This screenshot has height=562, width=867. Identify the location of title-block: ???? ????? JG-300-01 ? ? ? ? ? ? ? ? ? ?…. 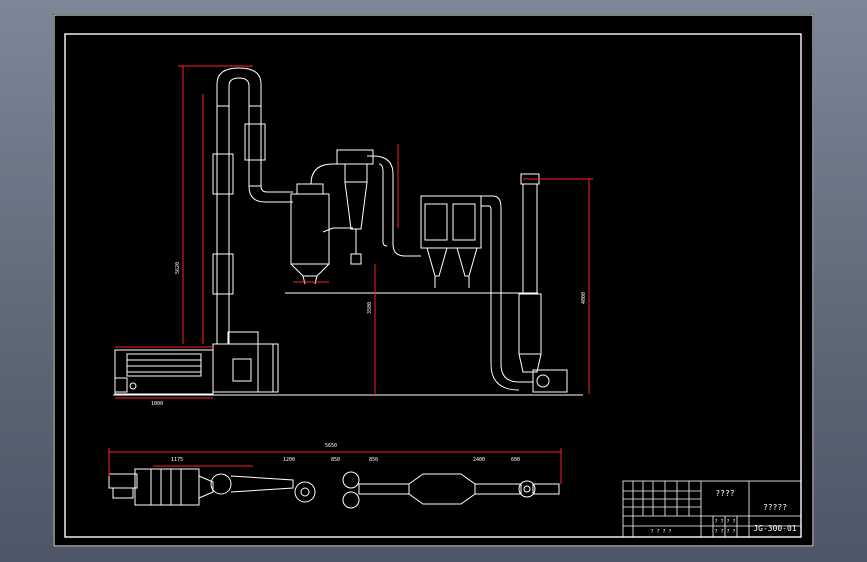
(712, 509).